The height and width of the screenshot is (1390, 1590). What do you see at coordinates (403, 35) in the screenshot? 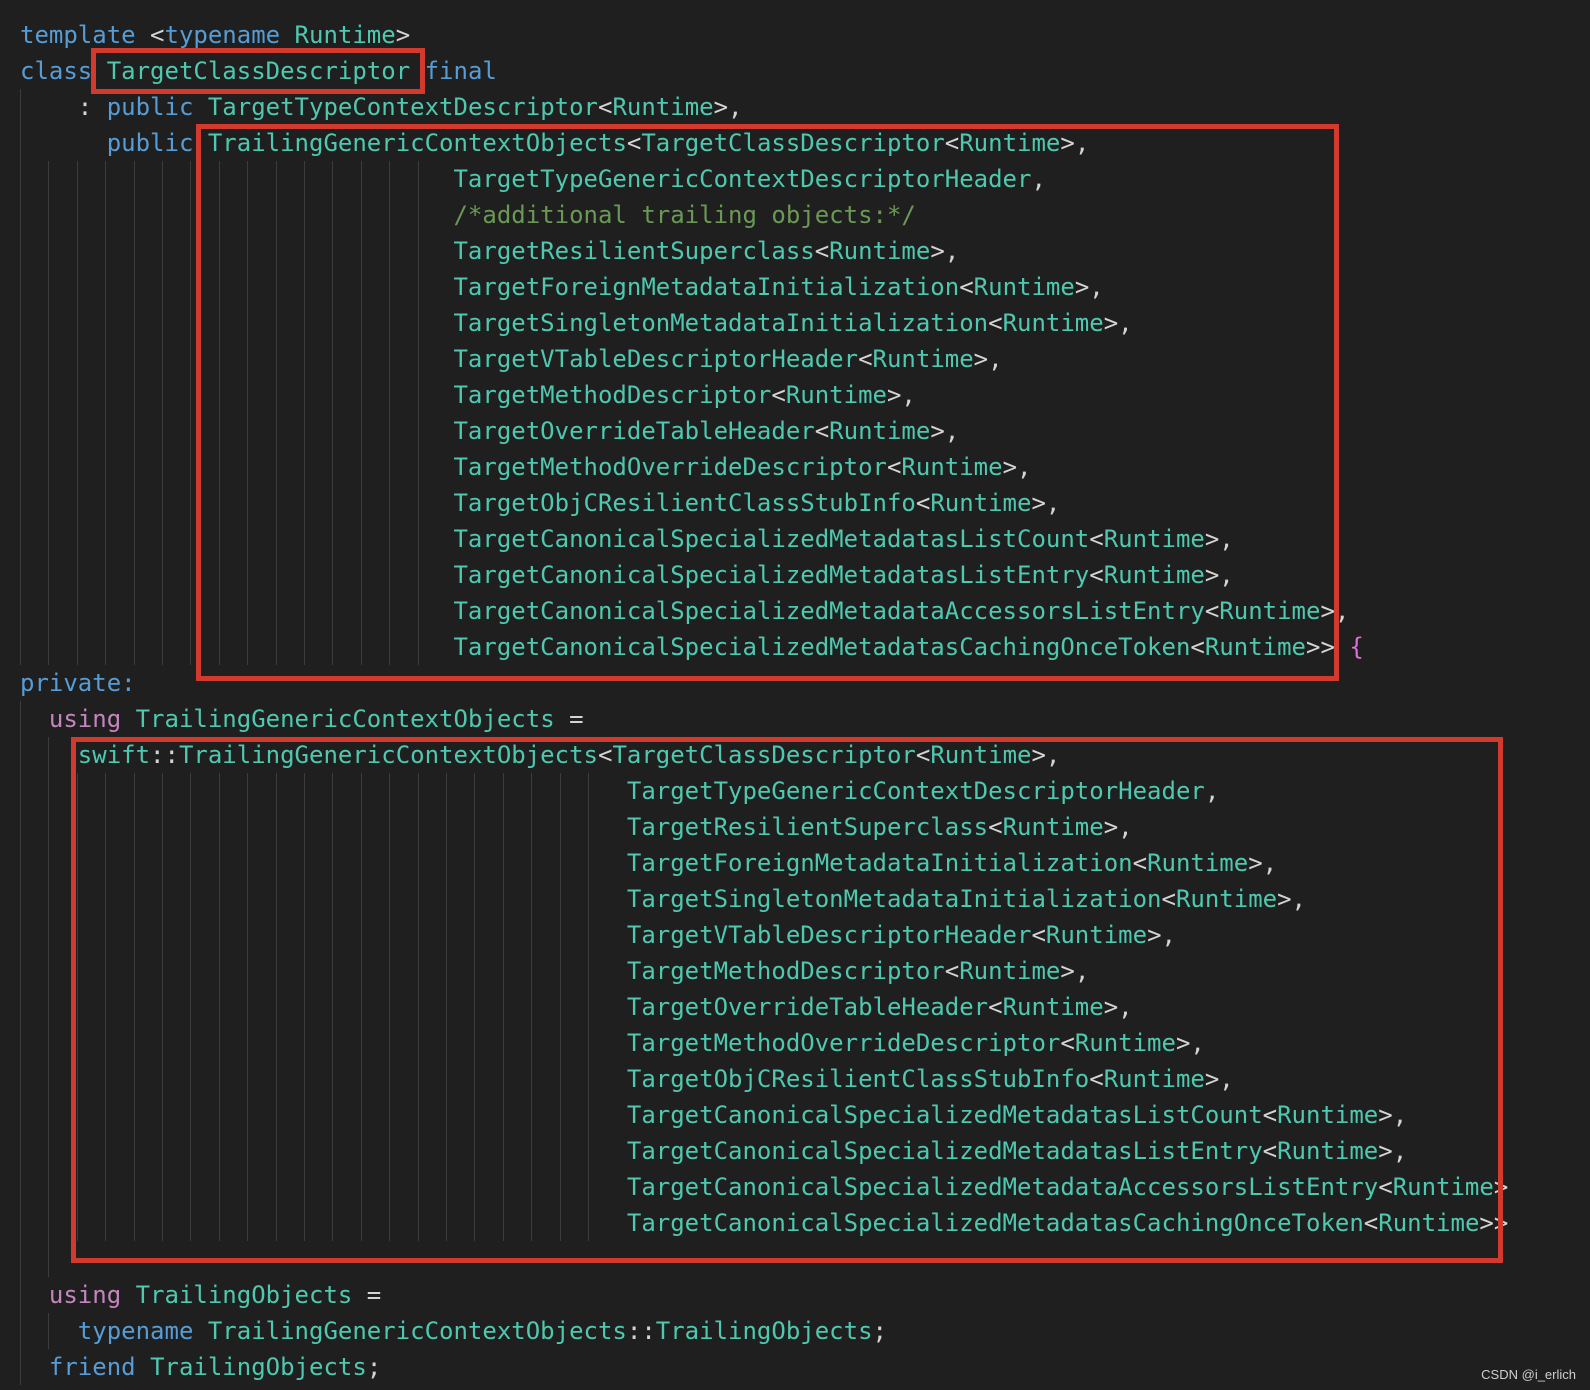
I see `code-token: >` at bounding box center [403, 35].